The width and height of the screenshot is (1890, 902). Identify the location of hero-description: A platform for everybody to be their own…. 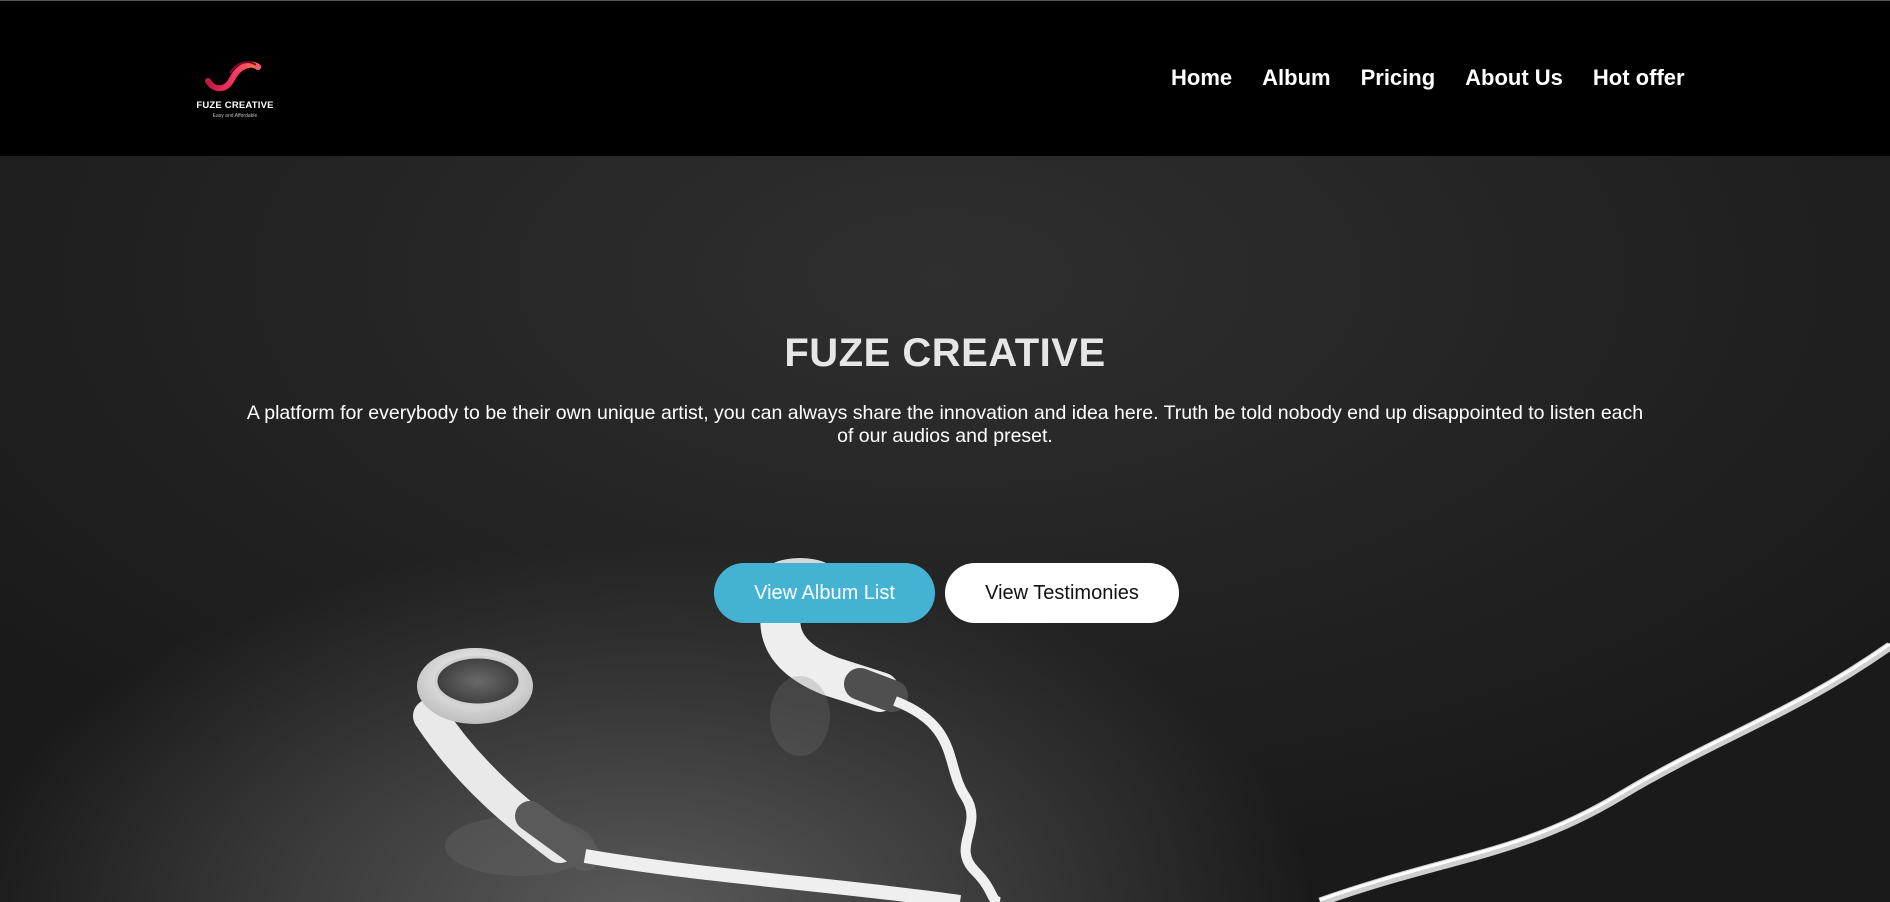
(945, 424).